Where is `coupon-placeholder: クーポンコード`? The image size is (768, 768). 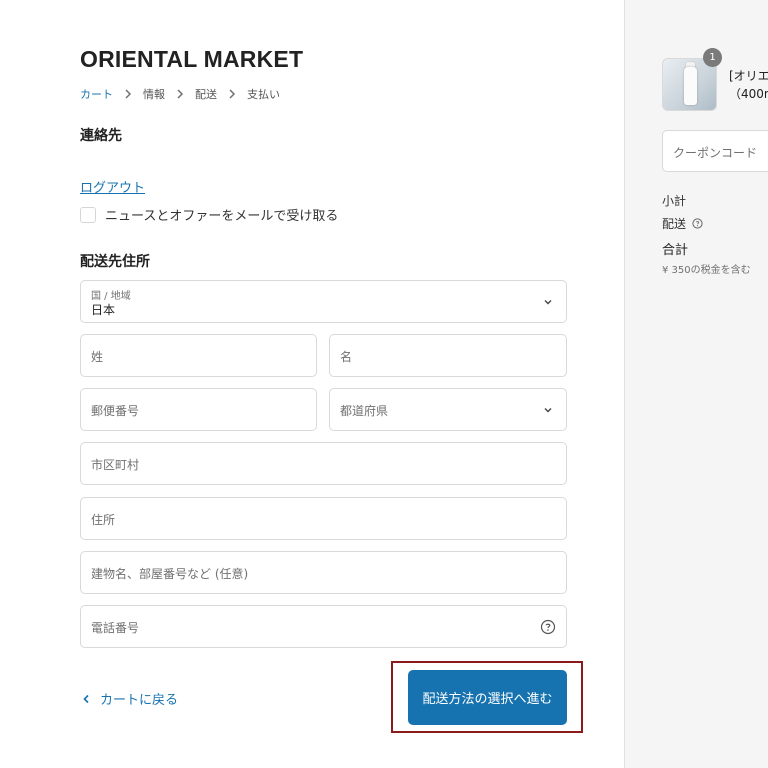 coupon-placeholder: クーポンコード is located at coordinates (715, 153).